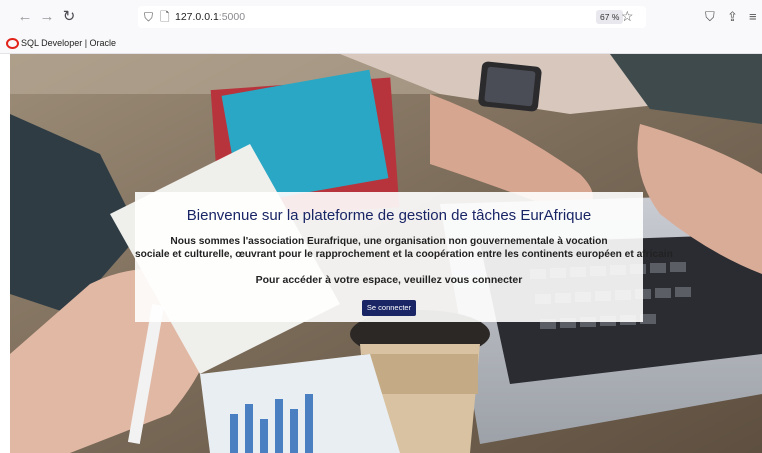 The image size is (762, 453). What do you see at coordinates (12, 43) in the screenshot?
I see `oracle-logo-icon` at bounding box center [12, 43].